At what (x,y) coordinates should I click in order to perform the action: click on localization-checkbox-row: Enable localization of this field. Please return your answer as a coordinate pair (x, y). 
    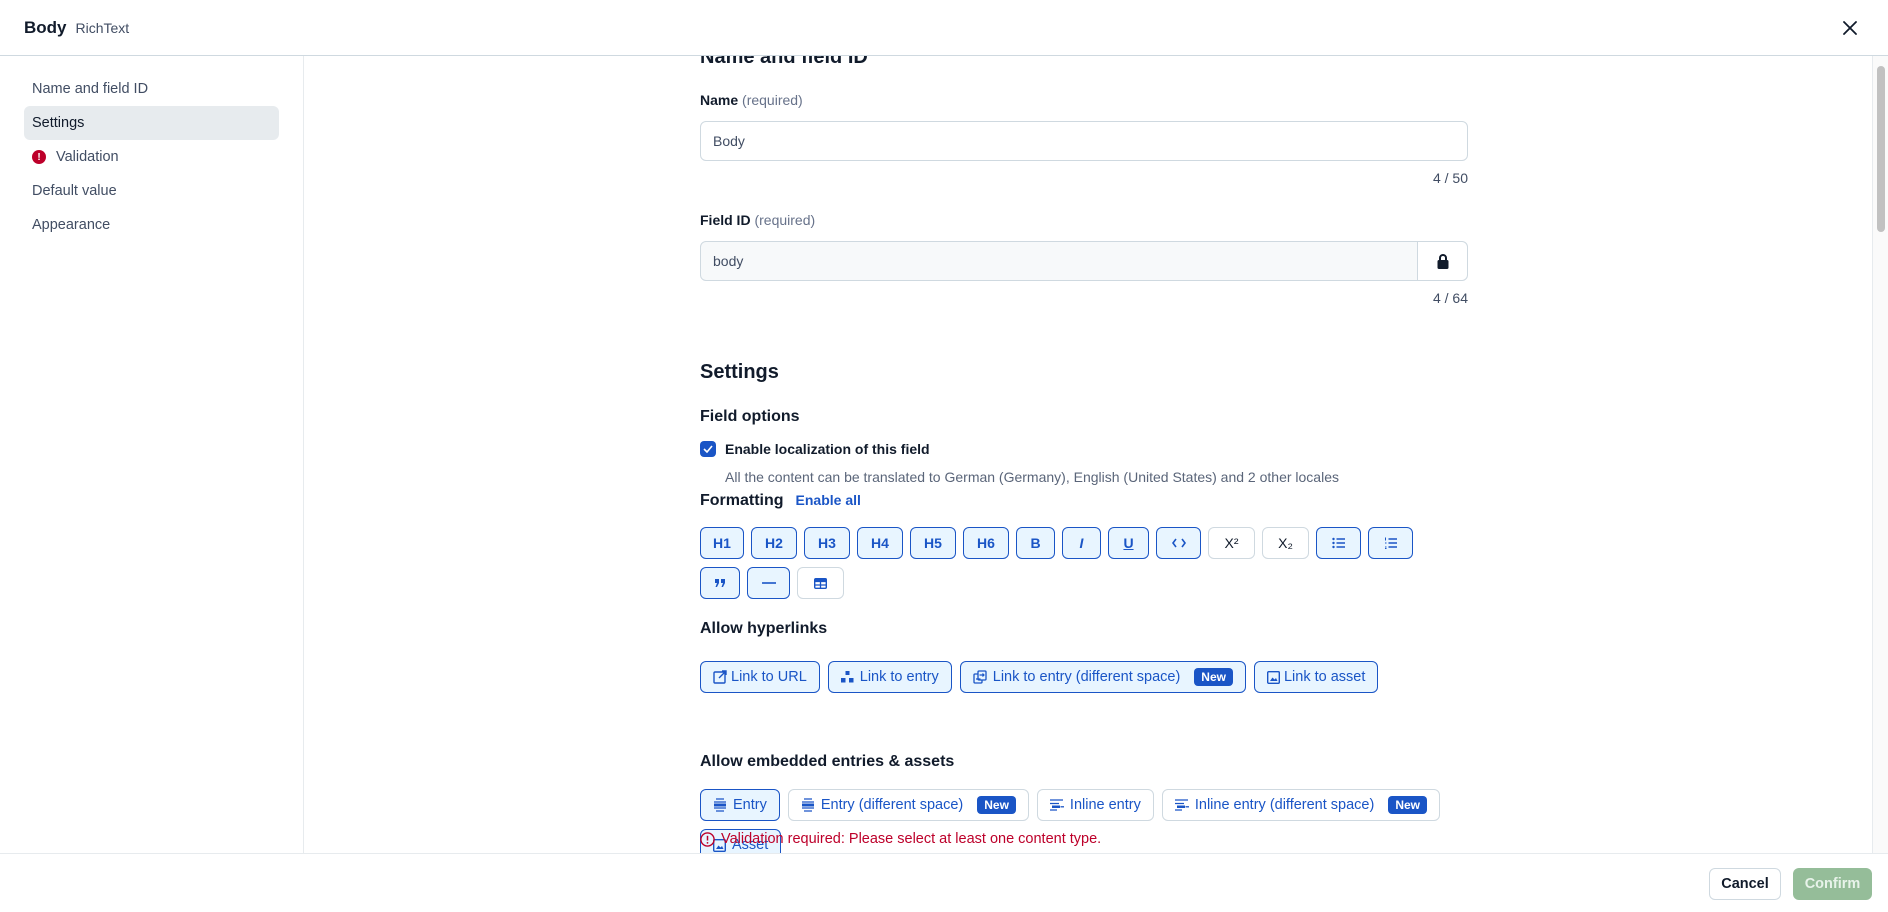
    Looking at the image, I should click on (815, 449).